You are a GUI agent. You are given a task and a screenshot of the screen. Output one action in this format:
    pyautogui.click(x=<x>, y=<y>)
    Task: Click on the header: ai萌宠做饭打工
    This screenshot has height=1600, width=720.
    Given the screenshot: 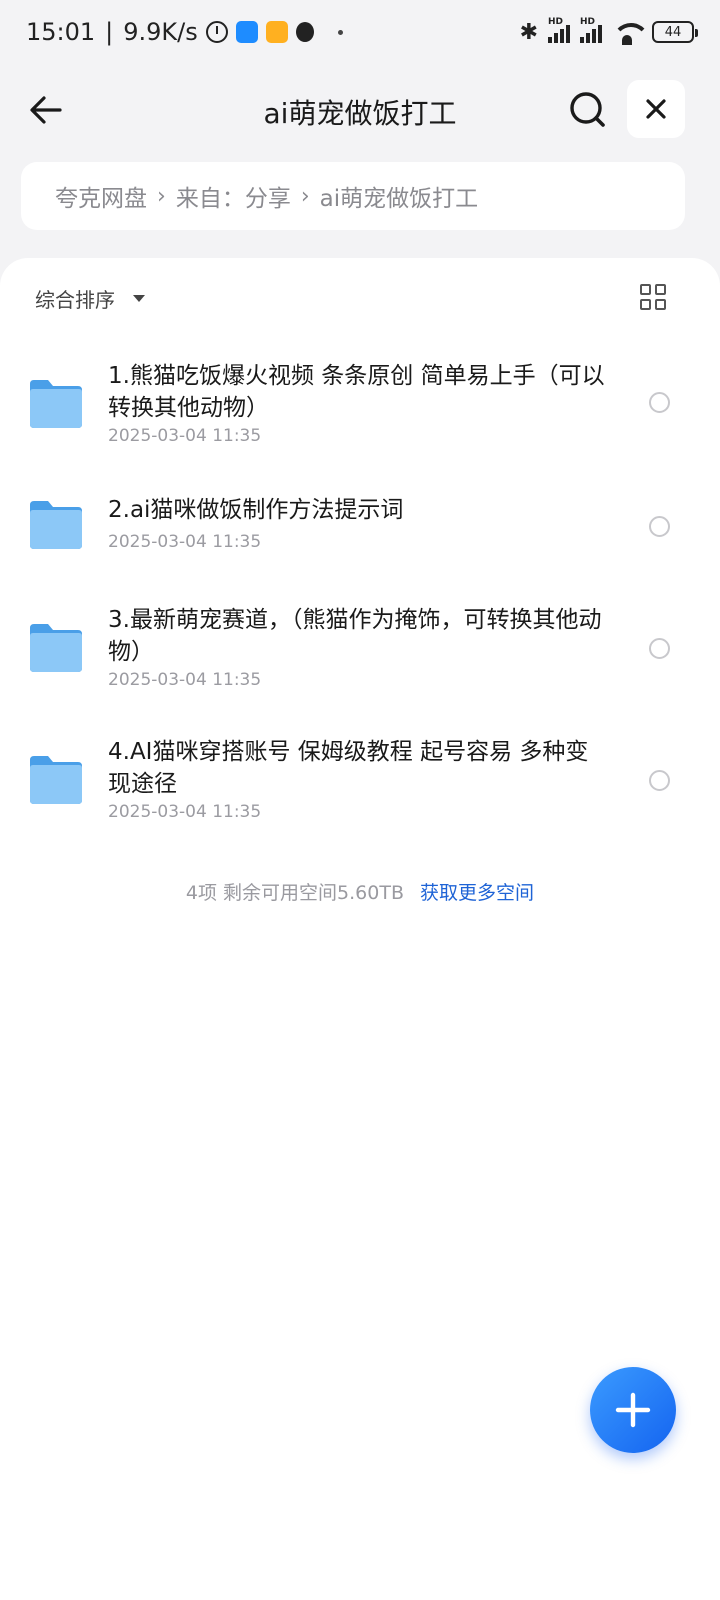 What is the action you would take?
    pyautogui.click(x=360, y=110)
    